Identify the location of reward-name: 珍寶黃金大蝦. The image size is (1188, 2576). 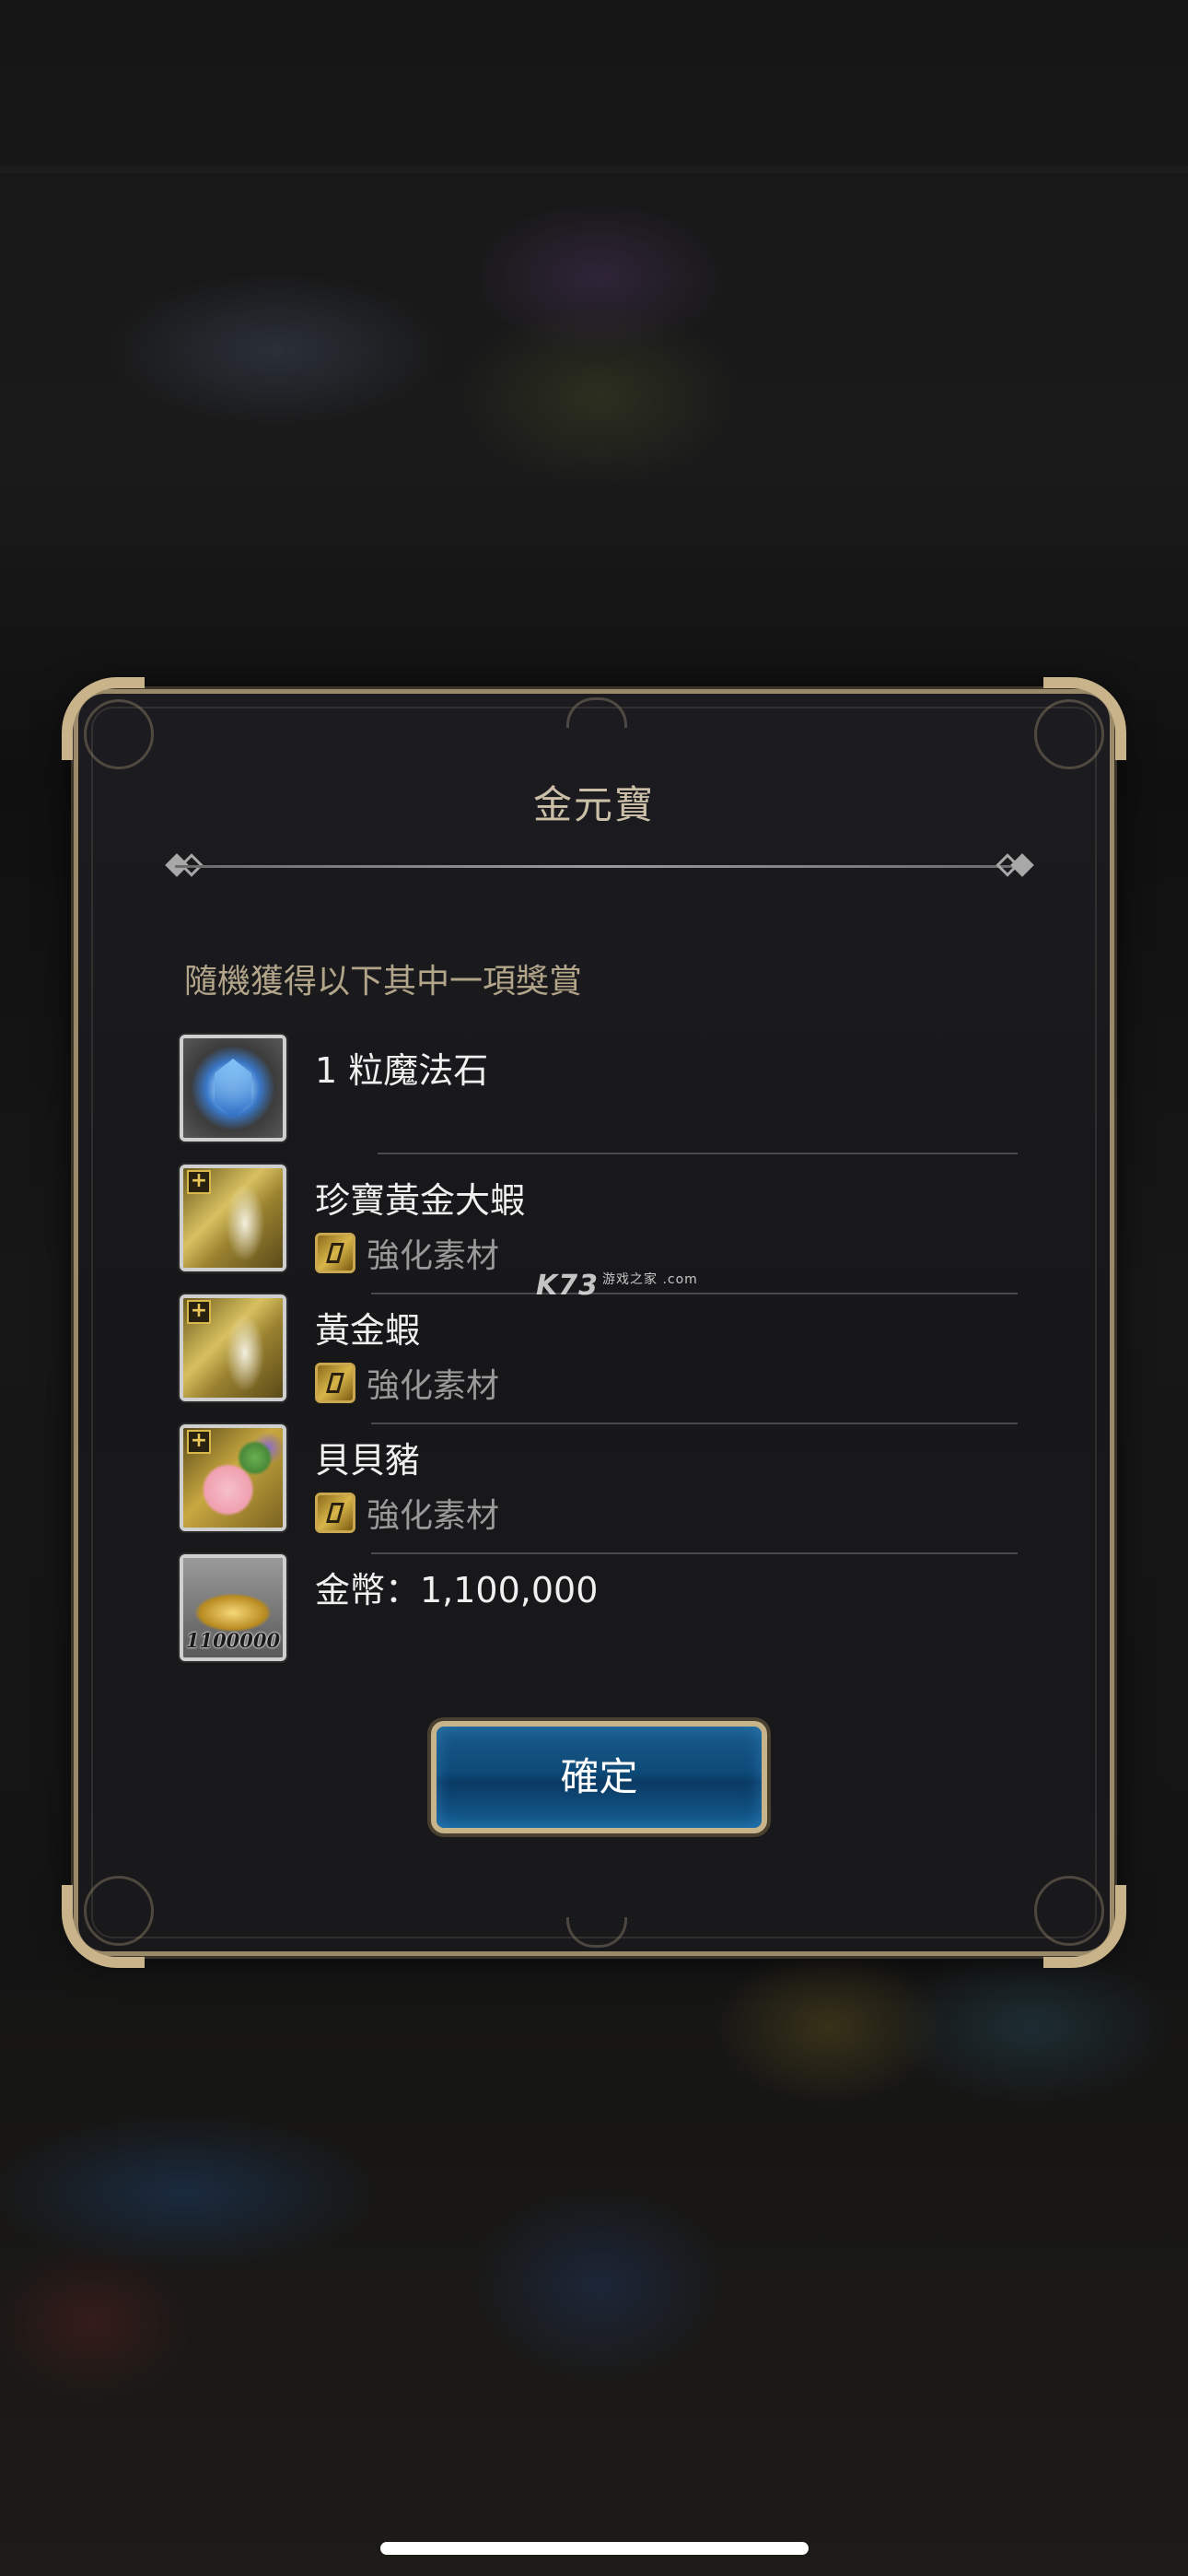
(420, 1200).